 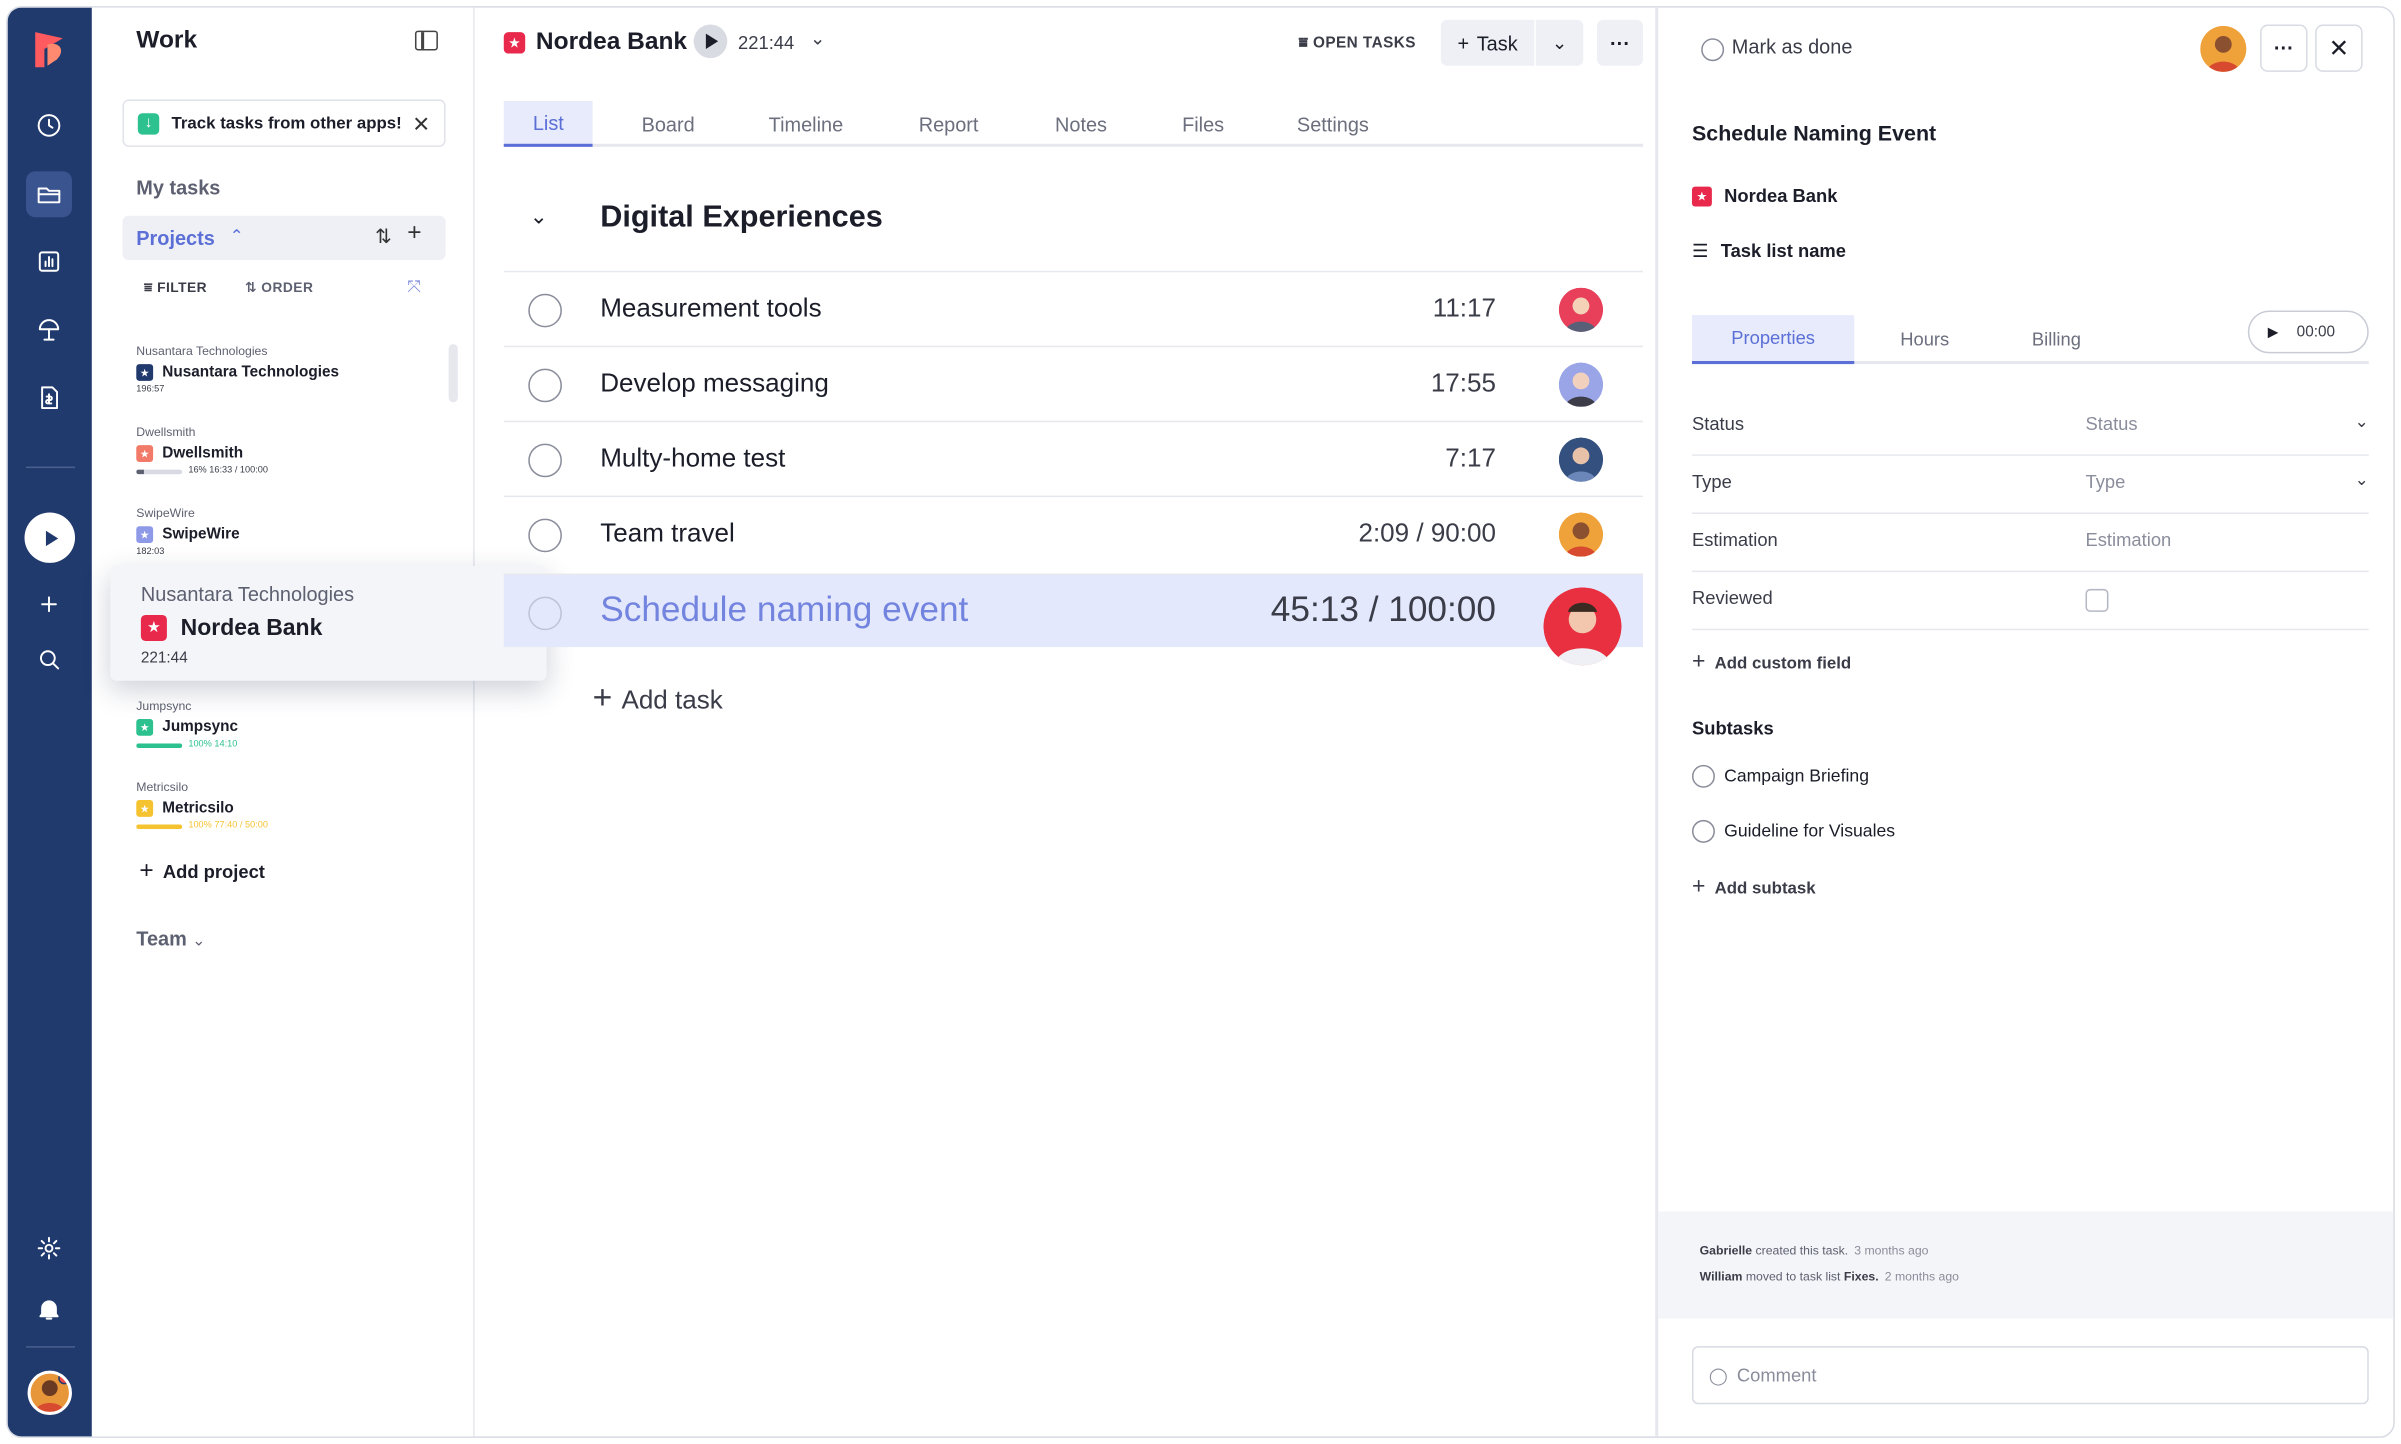 I want to click on sidebar-item-my-tasks: My tasks, so click(x=178, y=187).